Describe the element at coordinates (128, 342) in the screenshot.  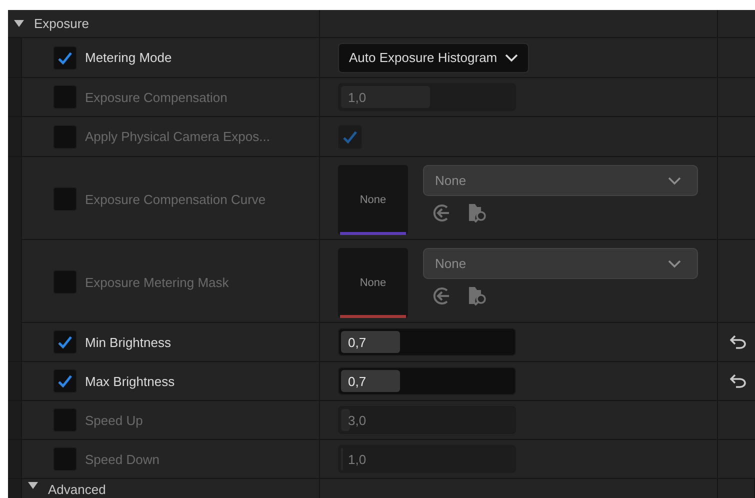
I see `property-label: Min Brightness` at that location.